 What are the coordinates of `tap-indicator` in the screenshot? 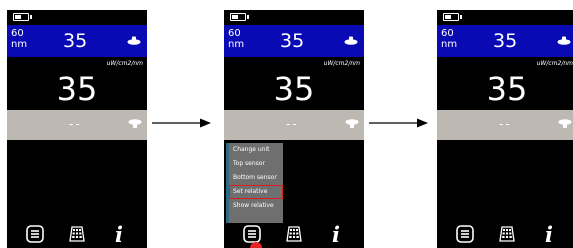 It's located at (256, 245).